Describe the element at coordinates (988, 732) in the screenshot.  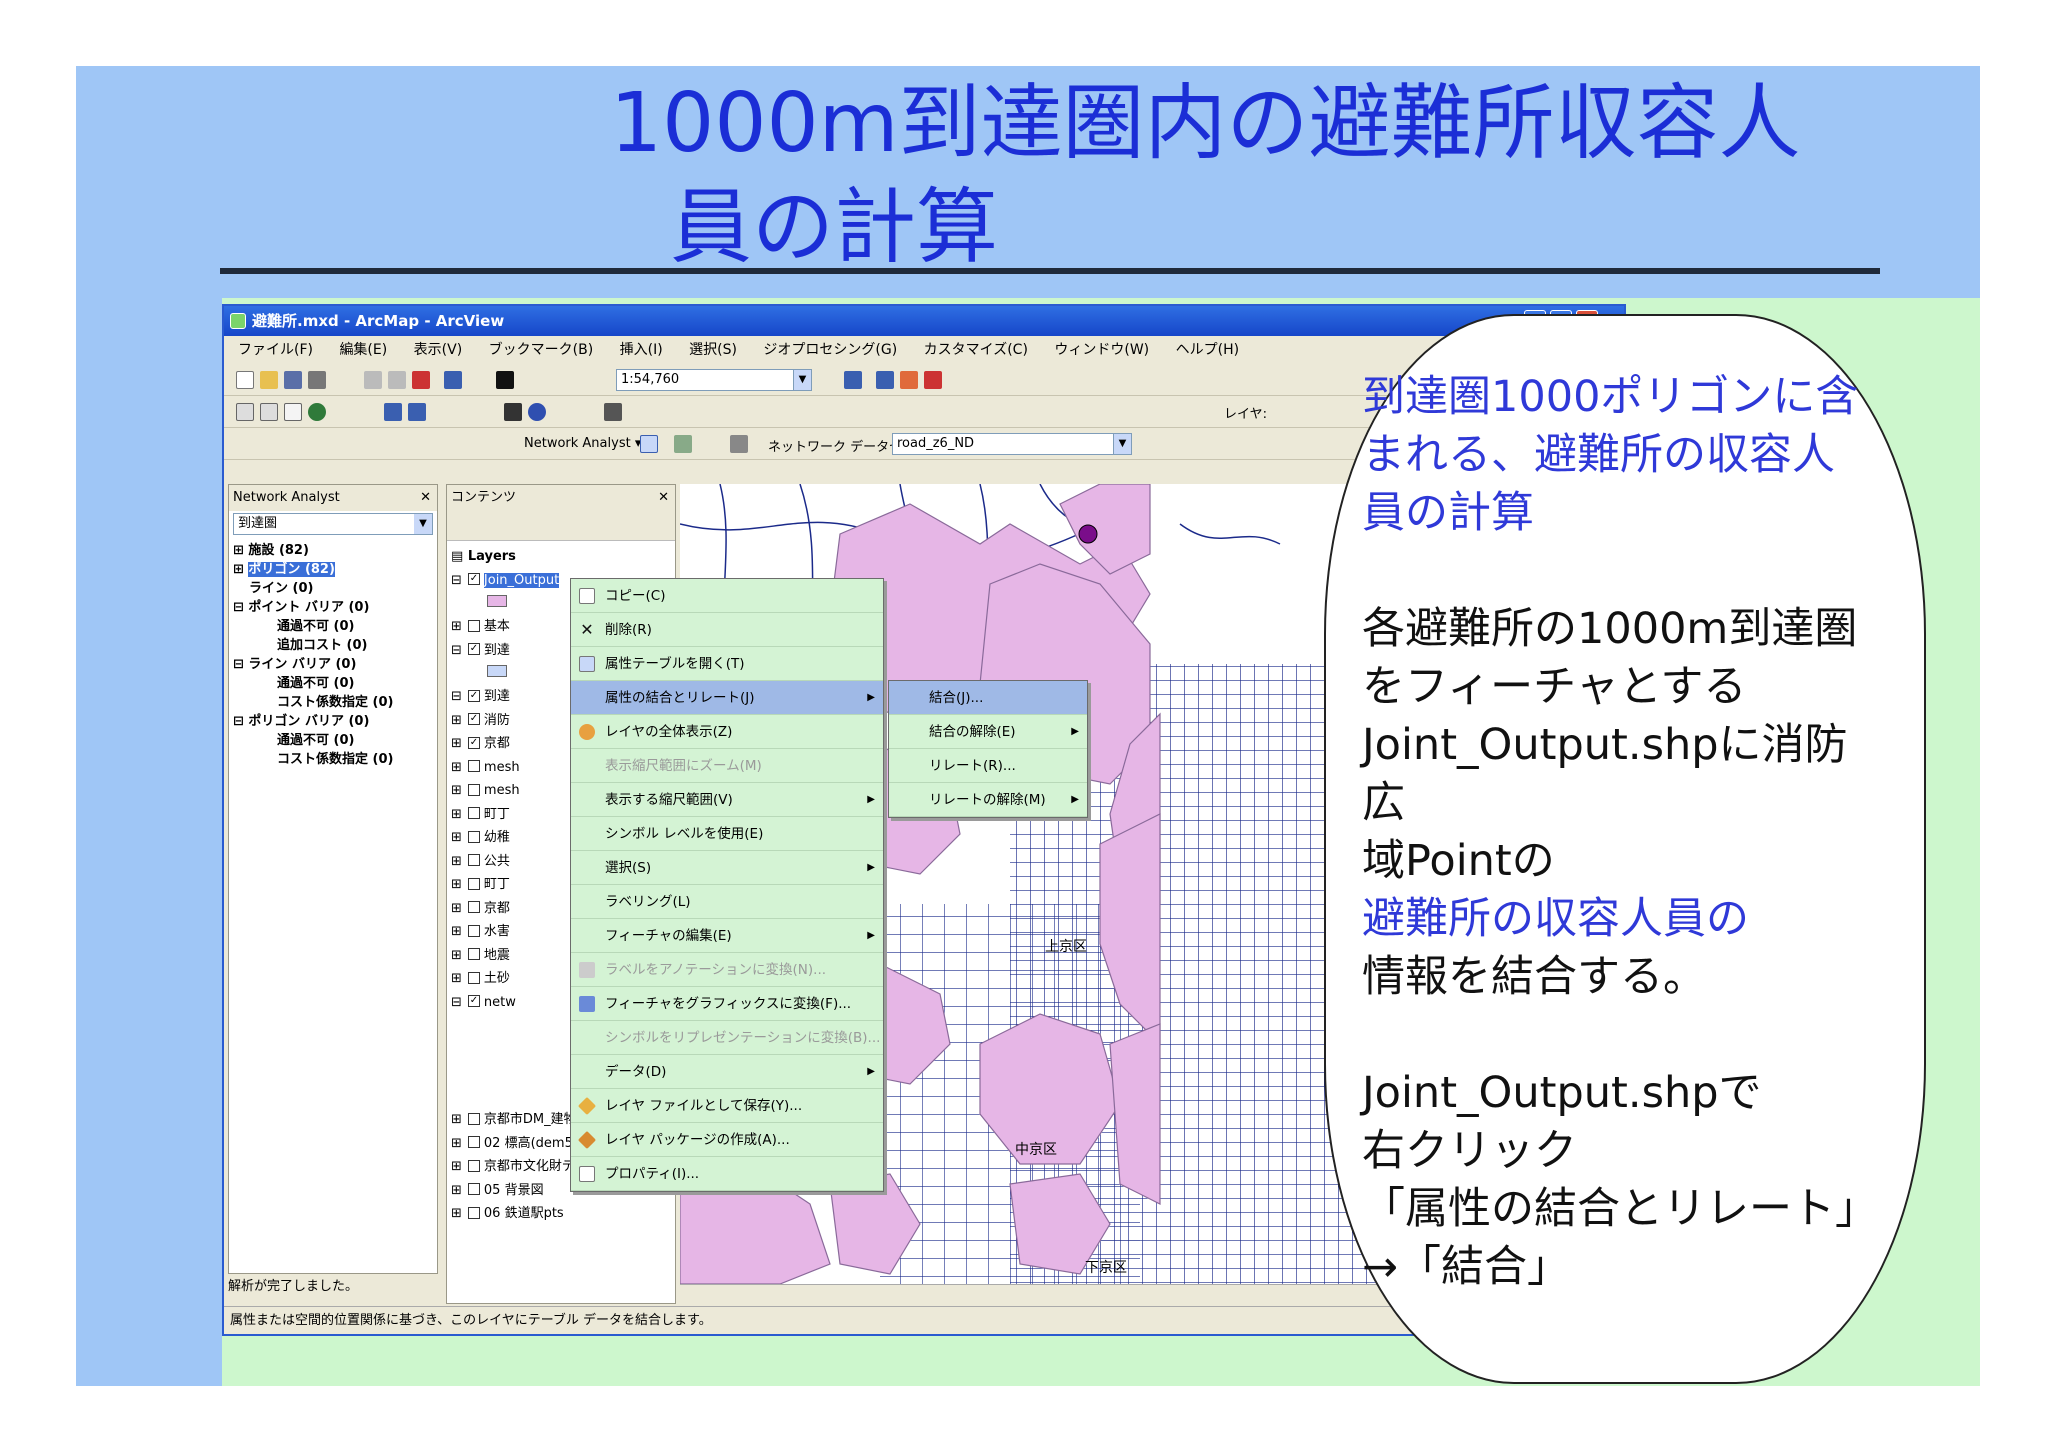
I see `menu-item-remove-joins: 結合の解除(E) ▶` at that location.